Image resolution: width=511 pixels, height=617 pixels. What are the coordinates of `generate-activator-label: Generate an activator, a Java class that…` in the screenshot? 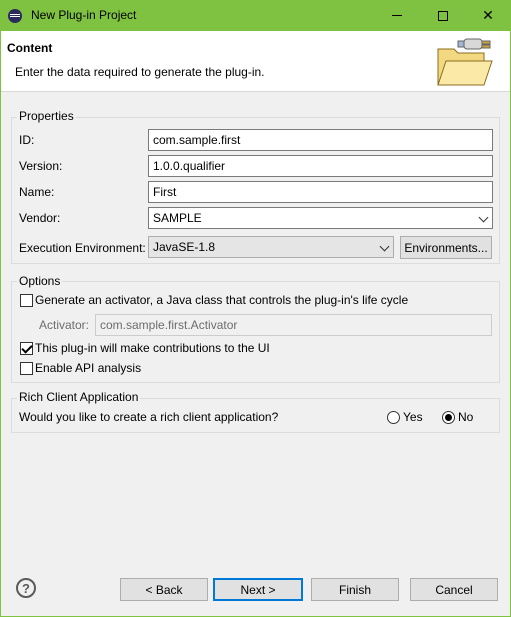 It's located at (221, 300).